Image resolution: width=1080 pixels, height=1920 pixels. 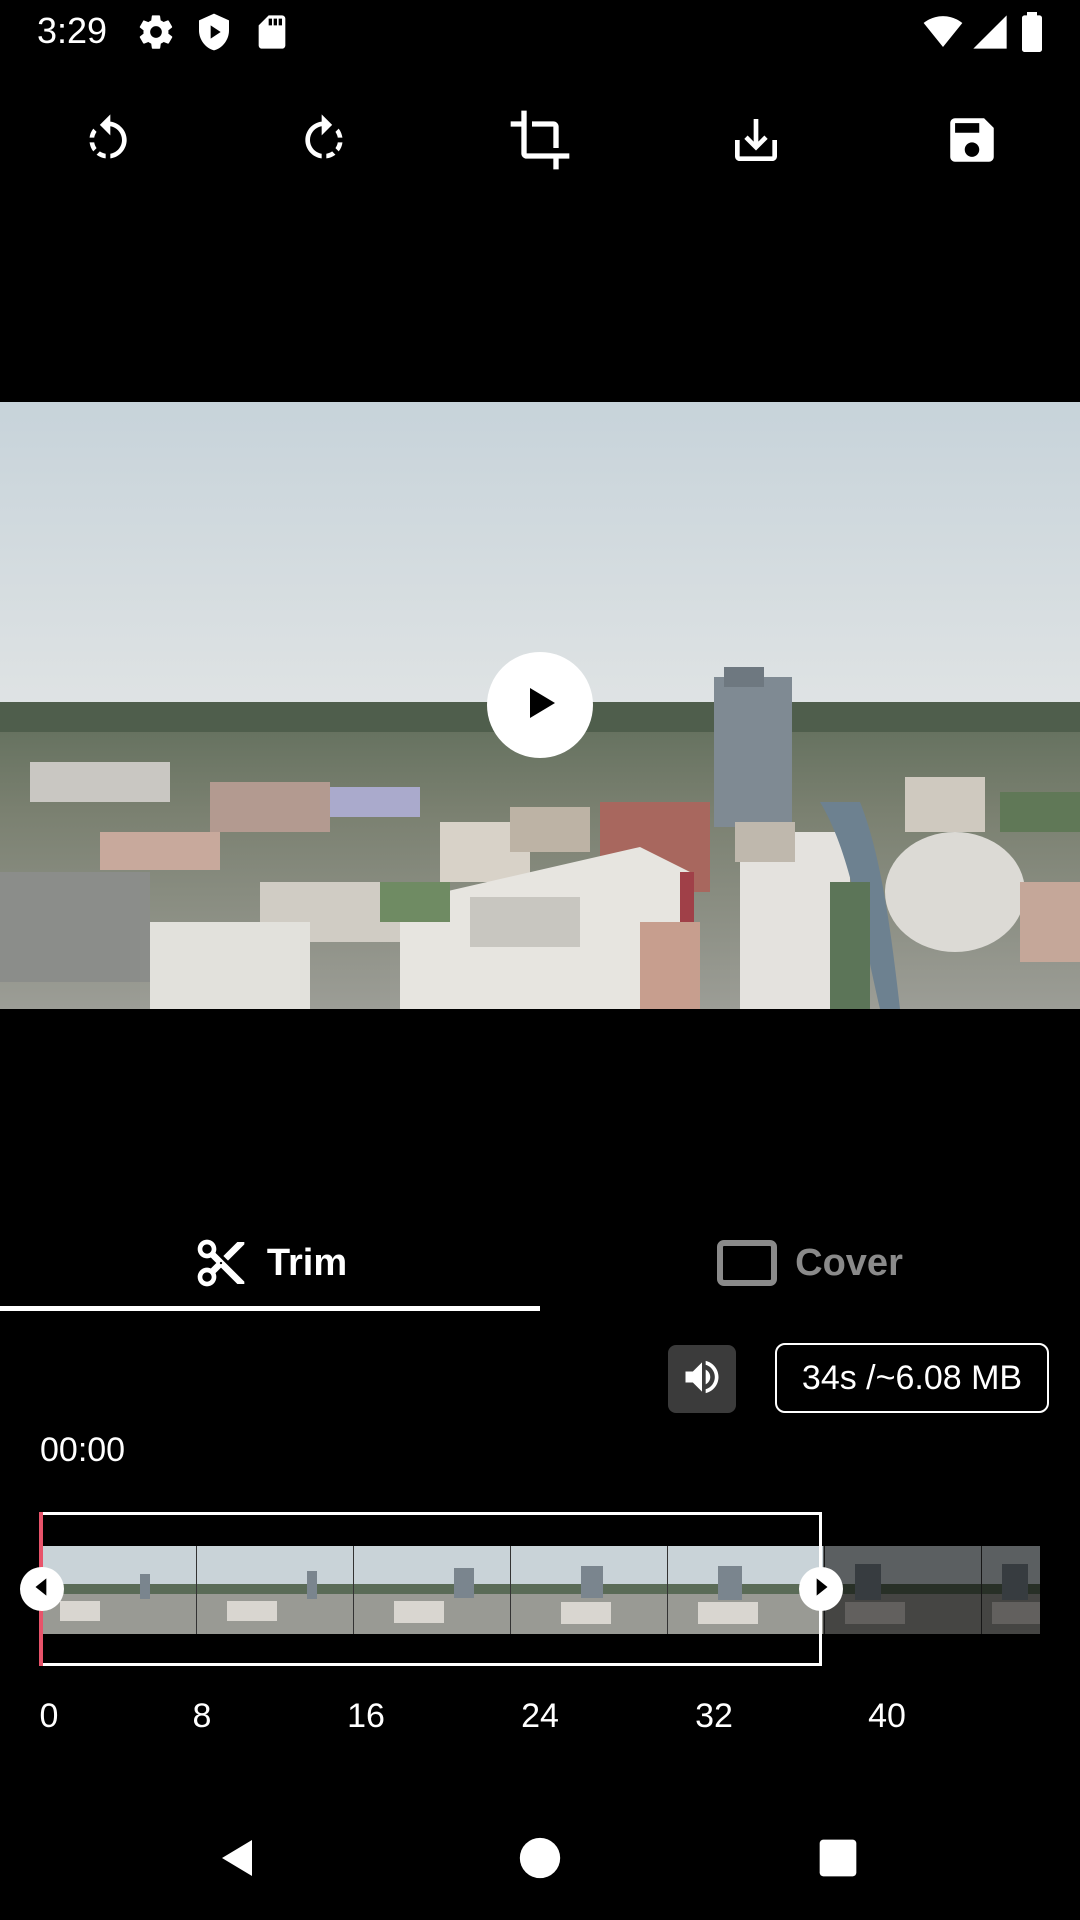 I want to click on play-button, so click(x=540, y=705).